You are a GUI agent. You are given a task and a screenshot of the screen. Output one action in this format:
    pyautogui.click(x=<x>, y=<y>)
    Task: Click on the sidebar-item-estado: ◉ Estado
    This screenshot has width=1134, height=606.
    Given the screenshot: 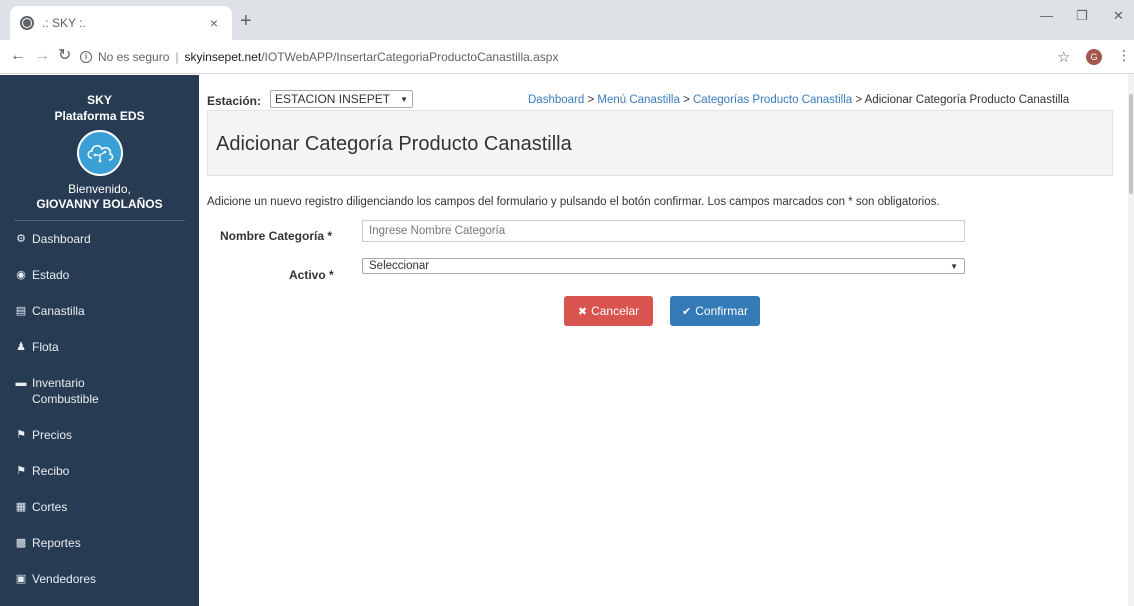 What is the action you would take?
    pyautogui.click(x=99, y=275)
    